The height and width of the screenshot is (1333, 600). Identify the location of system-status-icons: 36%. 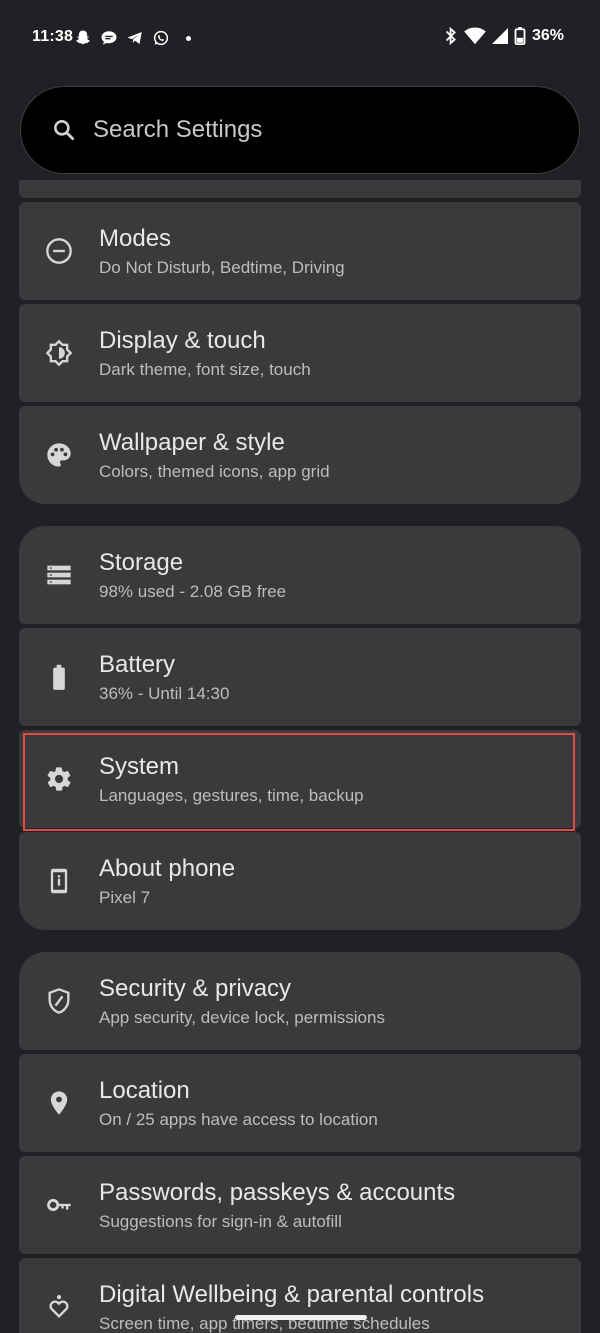
(504, 36).